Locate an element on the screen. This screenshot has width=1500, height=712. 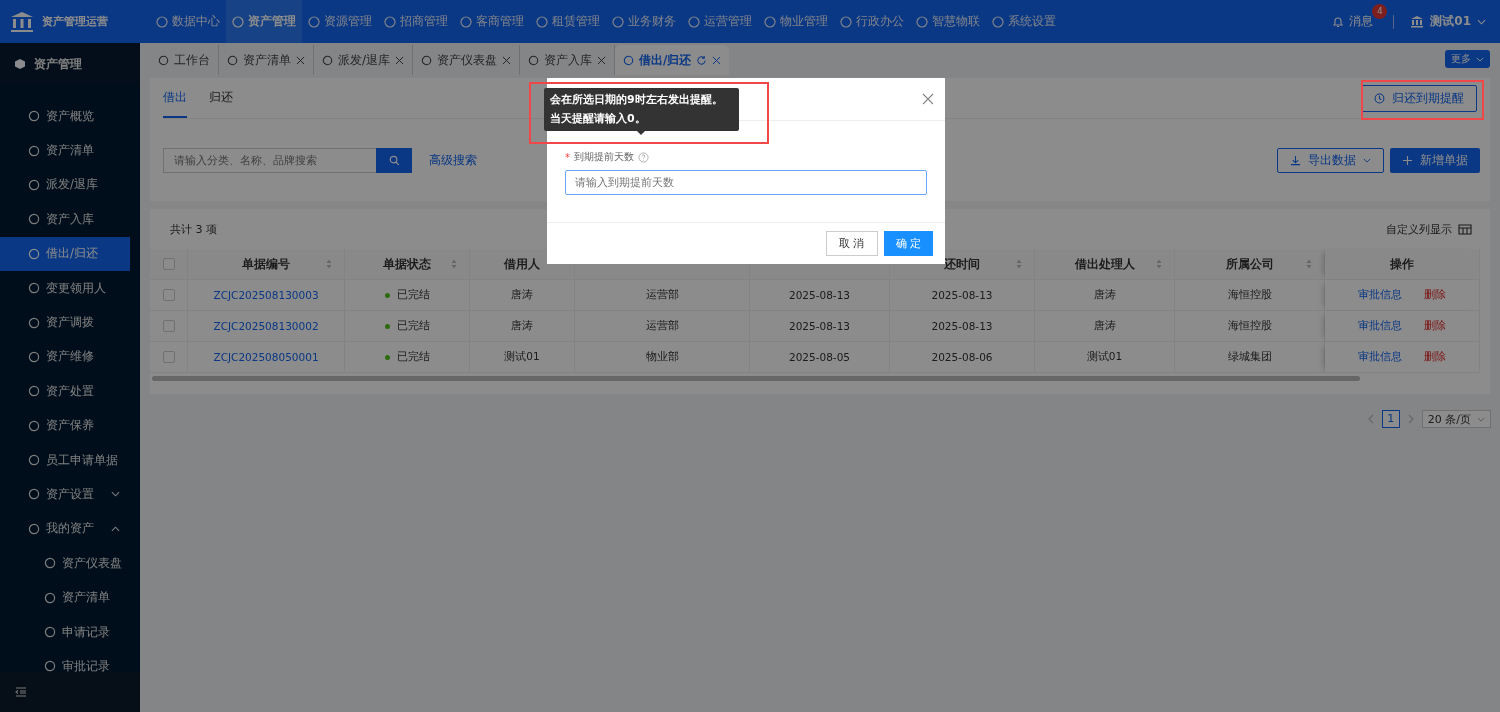
page-tab: 借出/归还 is located at coordinates (672, 60).